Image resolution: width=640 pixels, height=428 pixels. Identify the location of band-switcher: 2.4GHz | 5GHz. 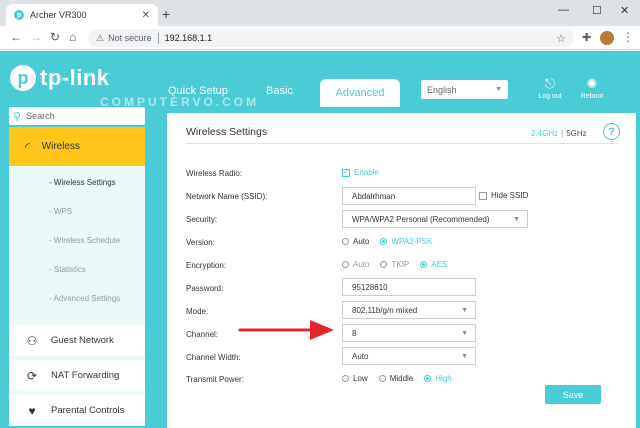
(559, 133).